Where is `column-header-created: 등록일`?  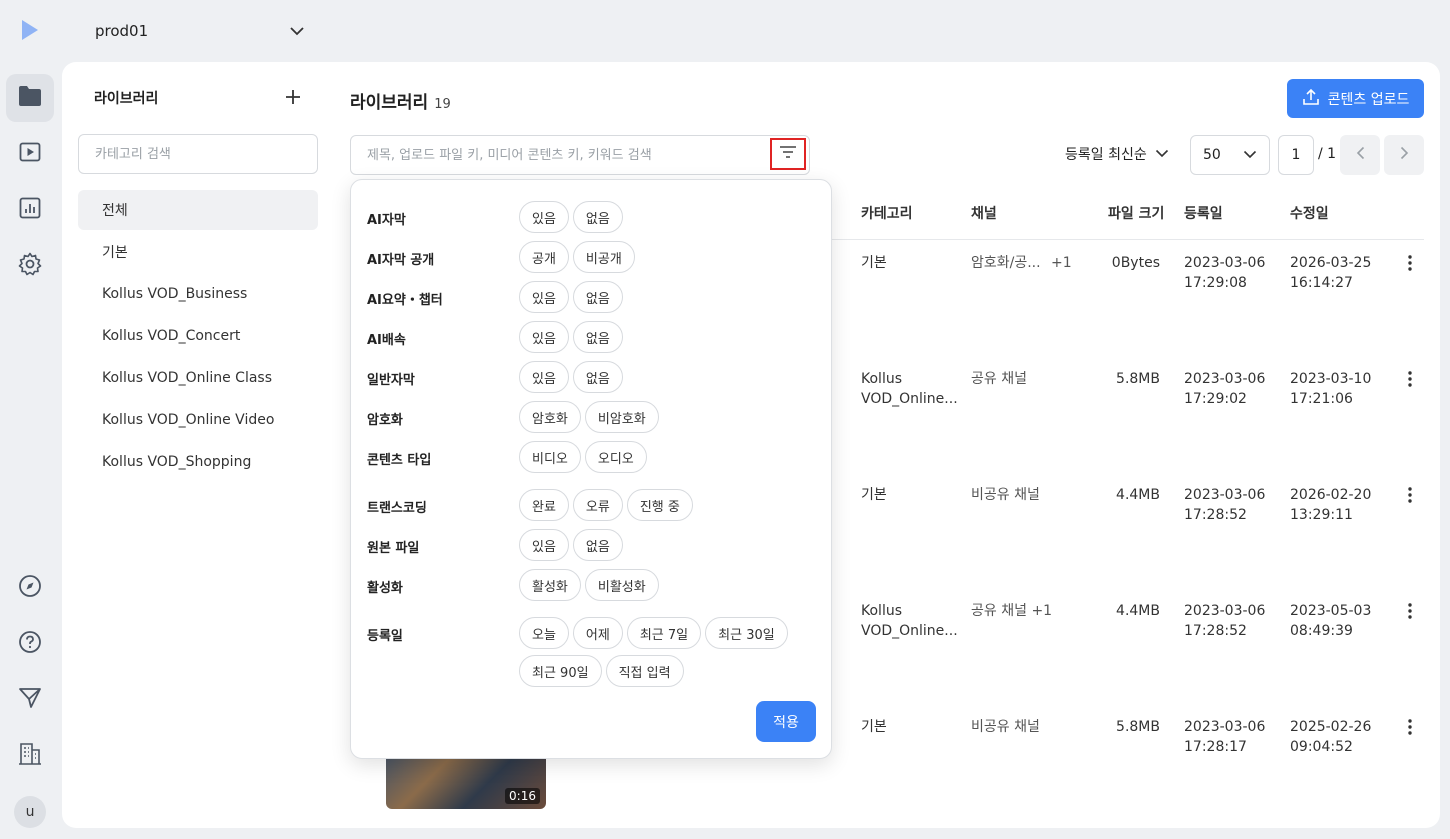
column-header-created: 등록일 is located at coordinates (1203, 213).